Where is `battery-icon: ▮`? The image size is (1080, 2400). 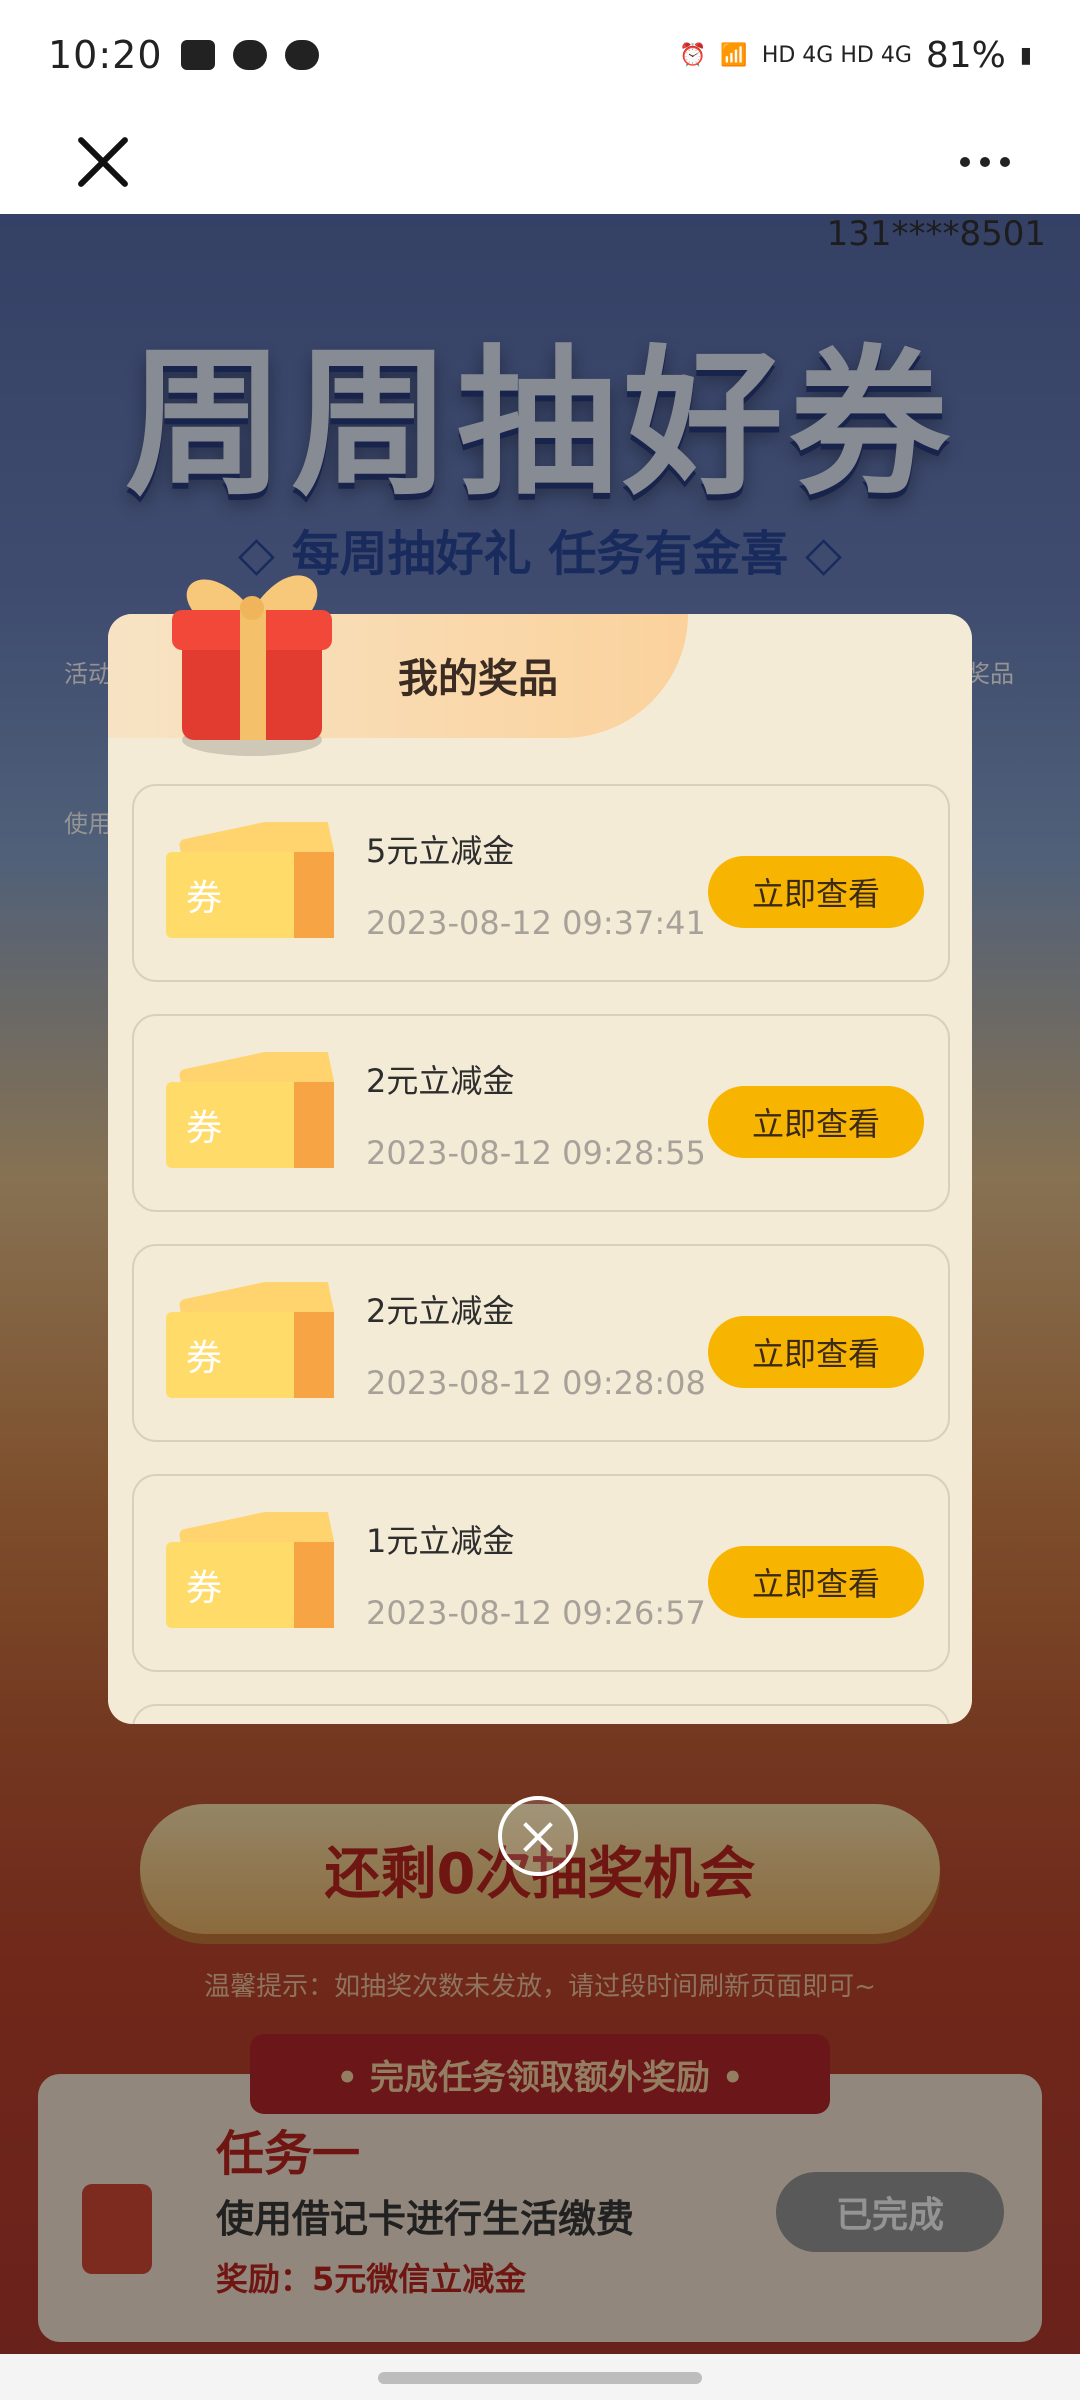
battery-icon: ▮ is located at coordinates (1025, 55).